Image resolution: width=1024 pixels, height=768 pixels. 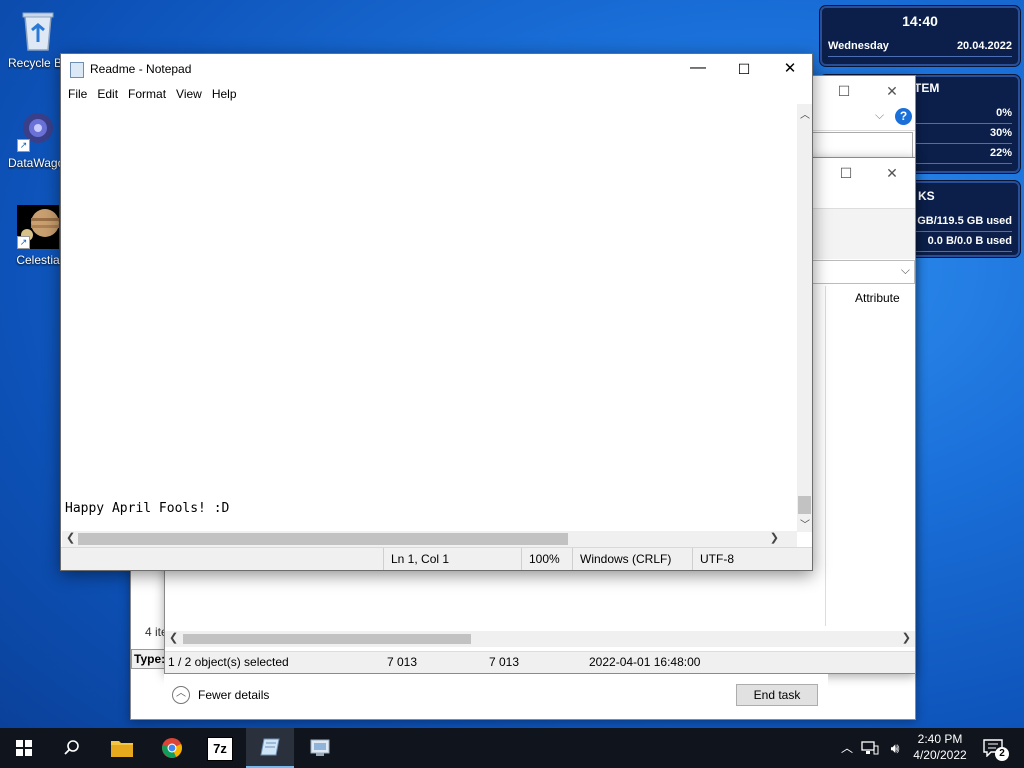 I want to click on gadget-title: TEM, so click(x=927, y=88).